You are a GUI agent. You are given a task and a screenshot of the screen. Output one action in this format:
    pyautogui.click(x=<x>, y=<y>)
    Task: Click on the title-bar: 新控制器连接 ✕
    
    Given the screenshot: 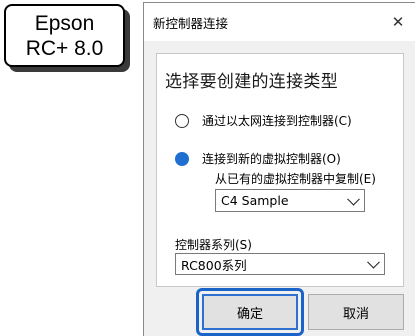 What is the action you would take?
    pyautogui.click(x=279, y=22)
    